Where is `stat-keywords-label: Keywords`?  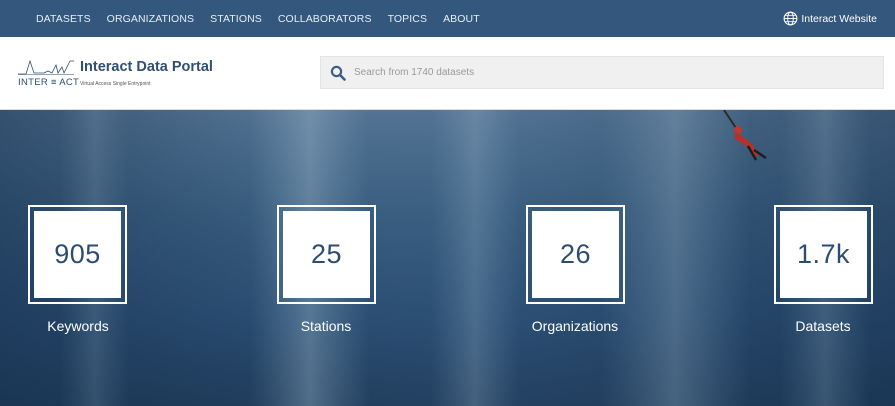
stat-keywords-label: Keywords is located at coordinates (78, 326).